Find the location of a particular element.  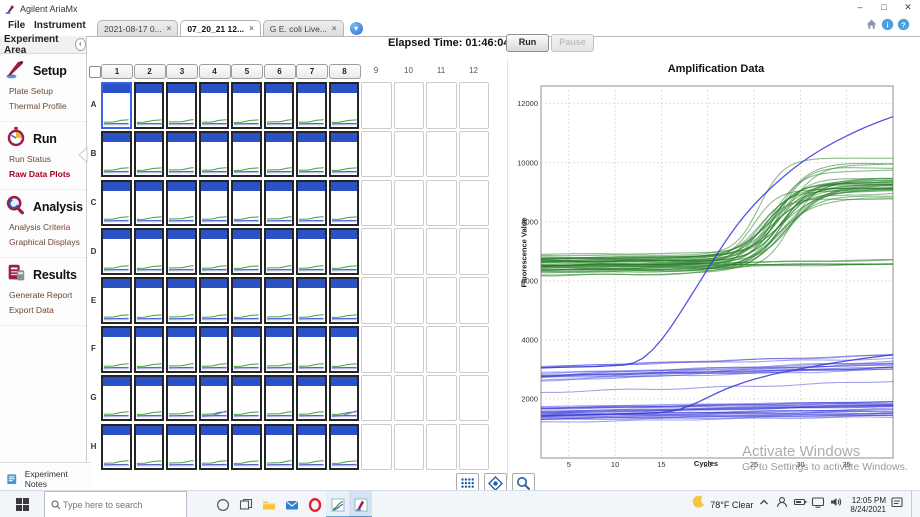

well-C12-empty is located at coordinates (473, 203).